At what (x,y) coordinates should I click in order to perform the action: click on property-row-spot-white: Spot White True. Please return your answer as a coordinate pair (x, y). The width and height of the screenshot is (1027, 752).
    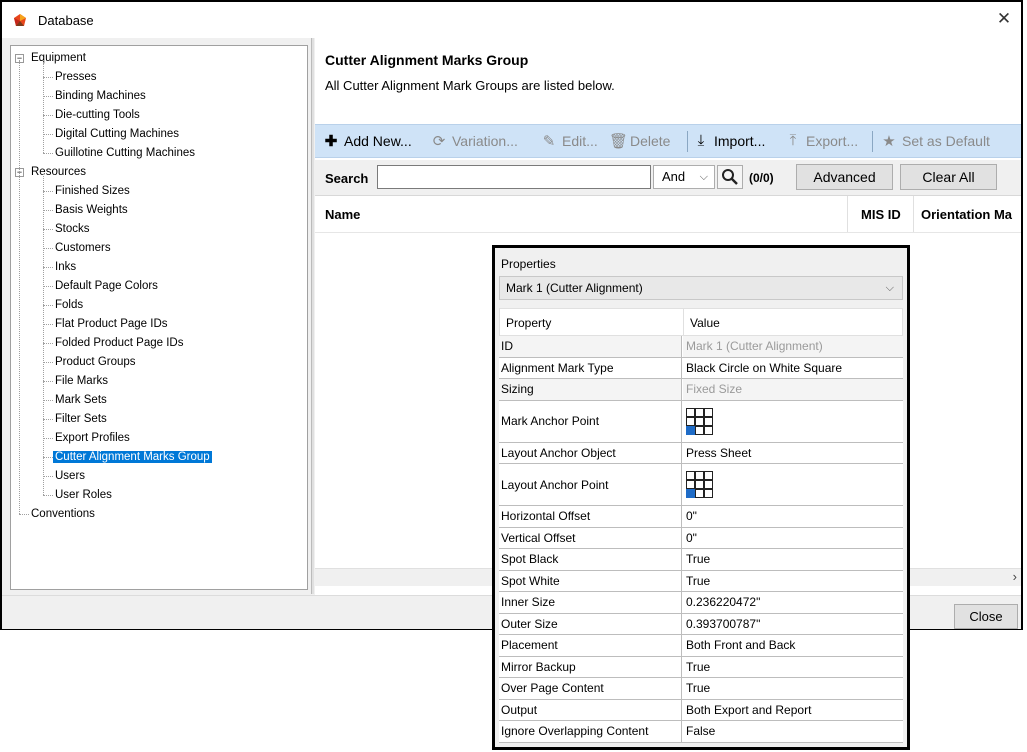
    Looking at the image, I should click on (701, 581).